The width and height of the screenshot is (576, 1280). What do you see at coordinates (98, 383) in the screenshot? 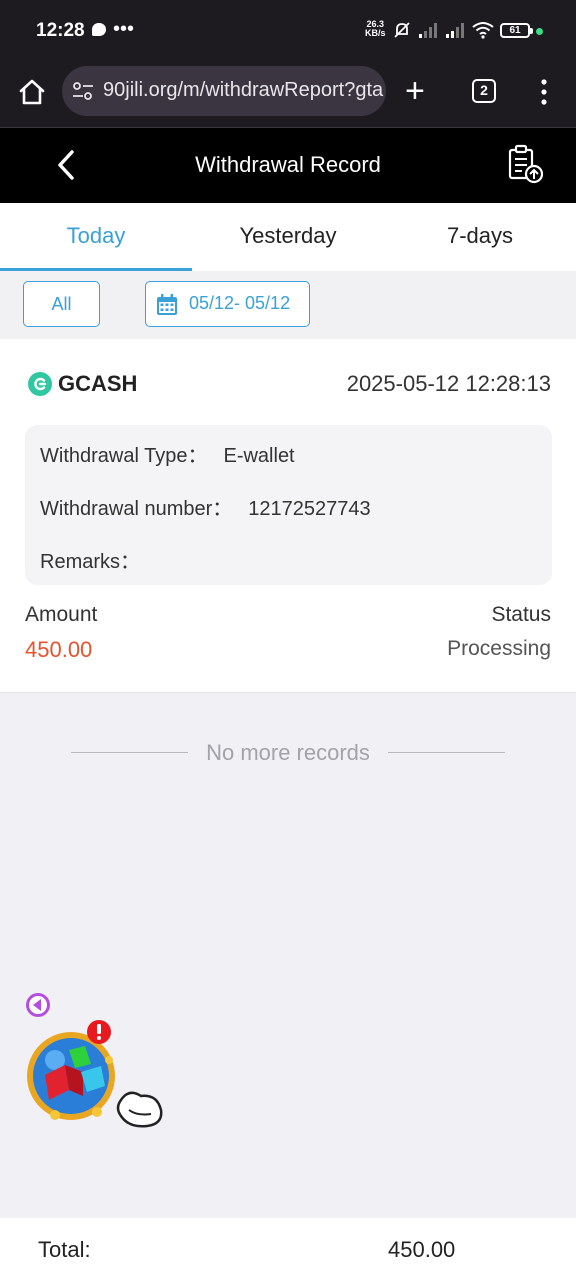
I see `payment-method: GCASH` at bounding box center [98, 383].